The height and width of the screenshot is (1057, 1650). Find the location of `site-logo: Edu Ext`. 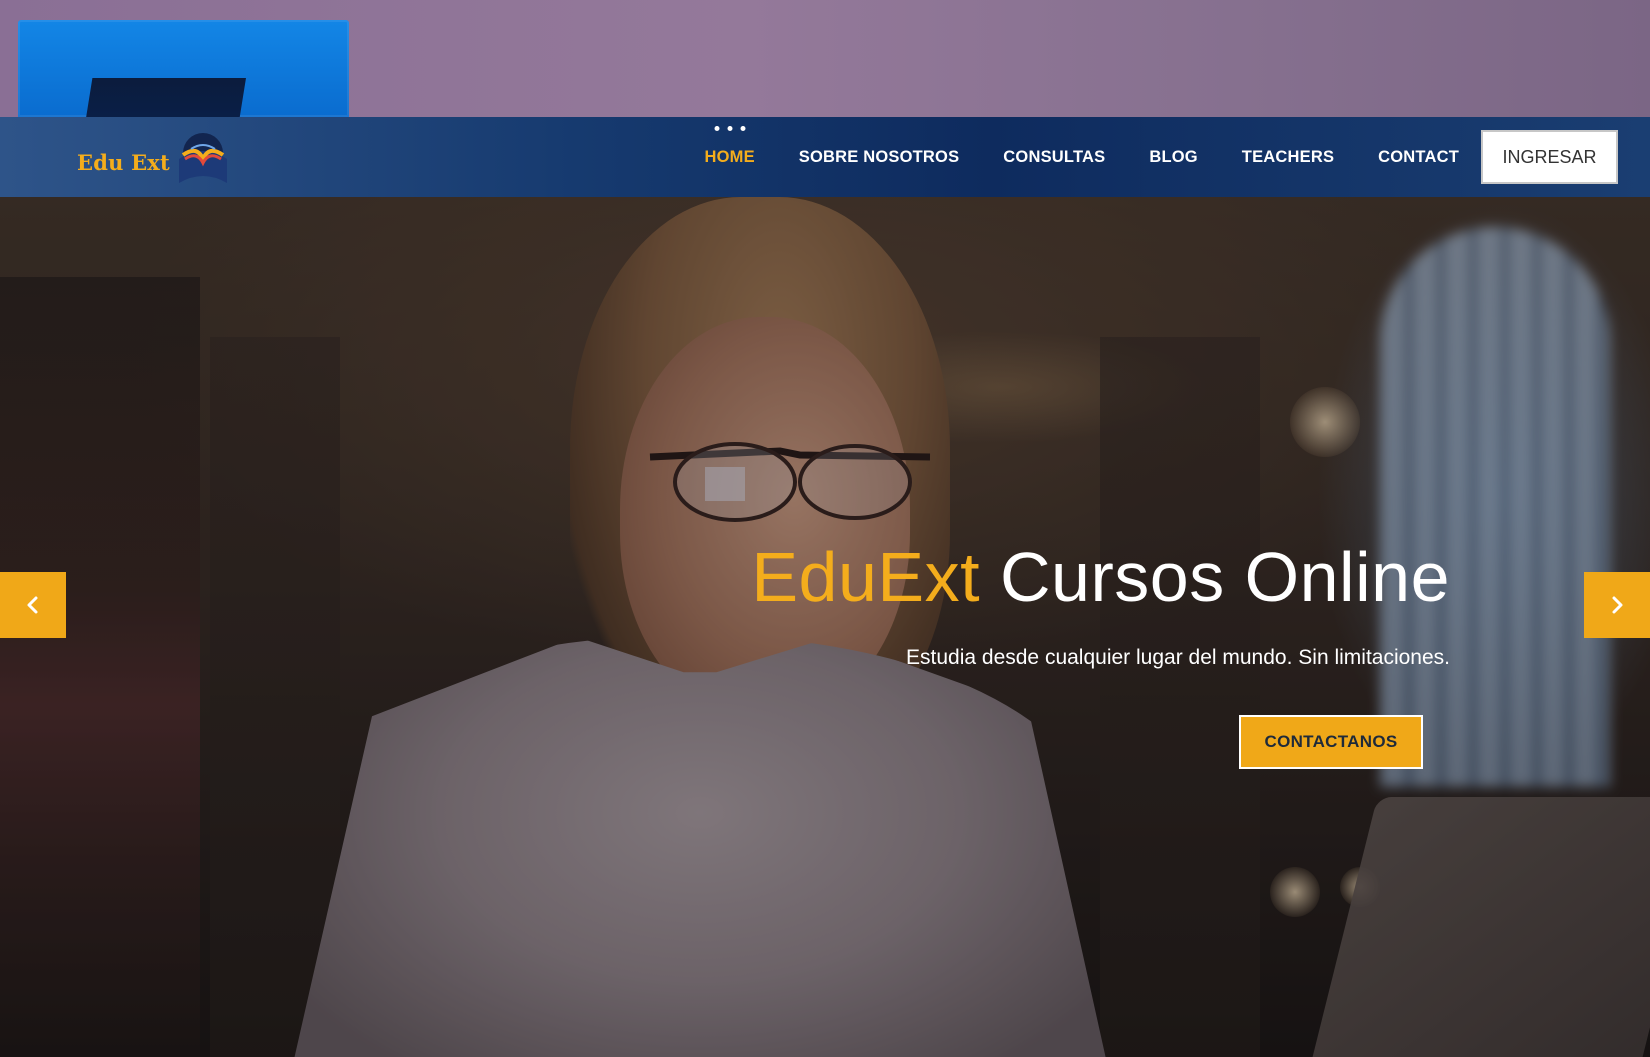

site-logo: Edu Ext is located at coordinates (162, 157).